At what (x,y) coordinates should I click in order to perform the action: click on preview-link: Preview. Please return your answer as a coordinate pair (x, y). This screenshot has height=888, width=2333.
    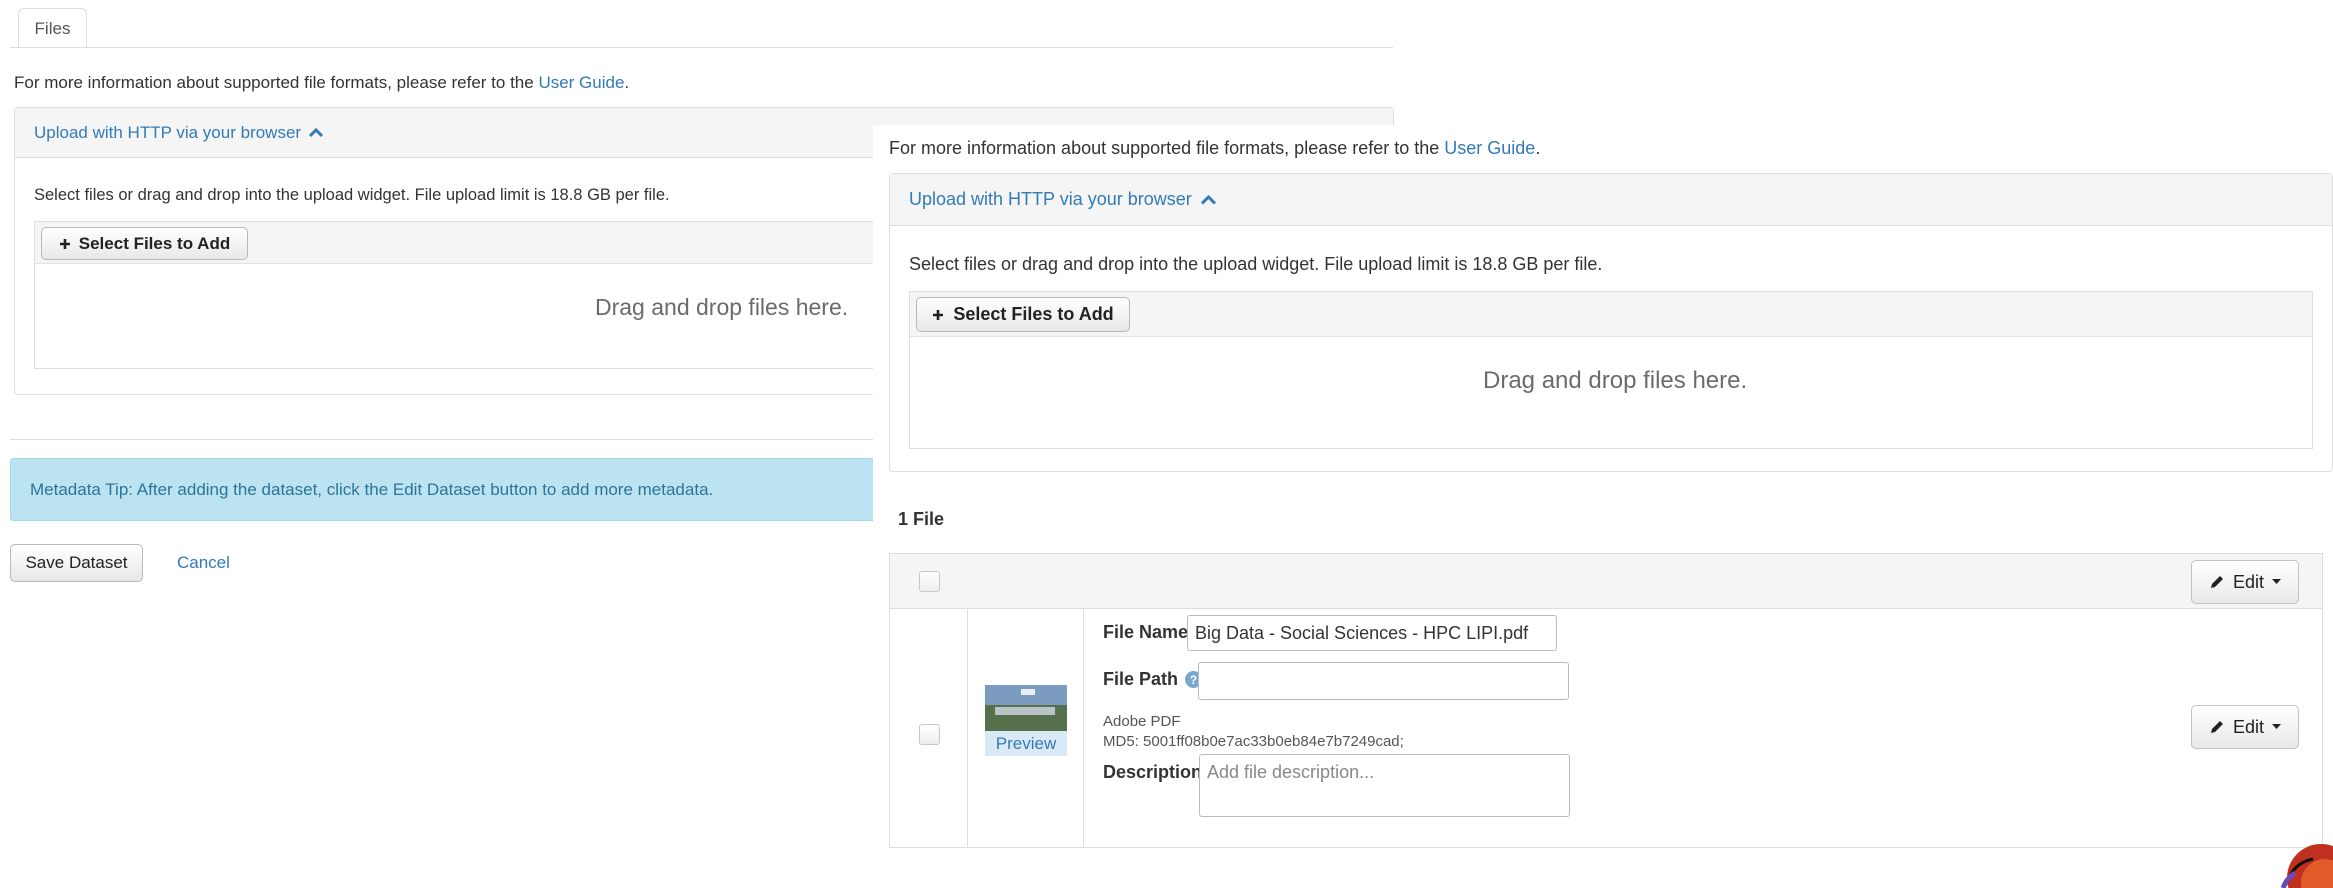
    Looking at the image, I should click on (1026, 743).